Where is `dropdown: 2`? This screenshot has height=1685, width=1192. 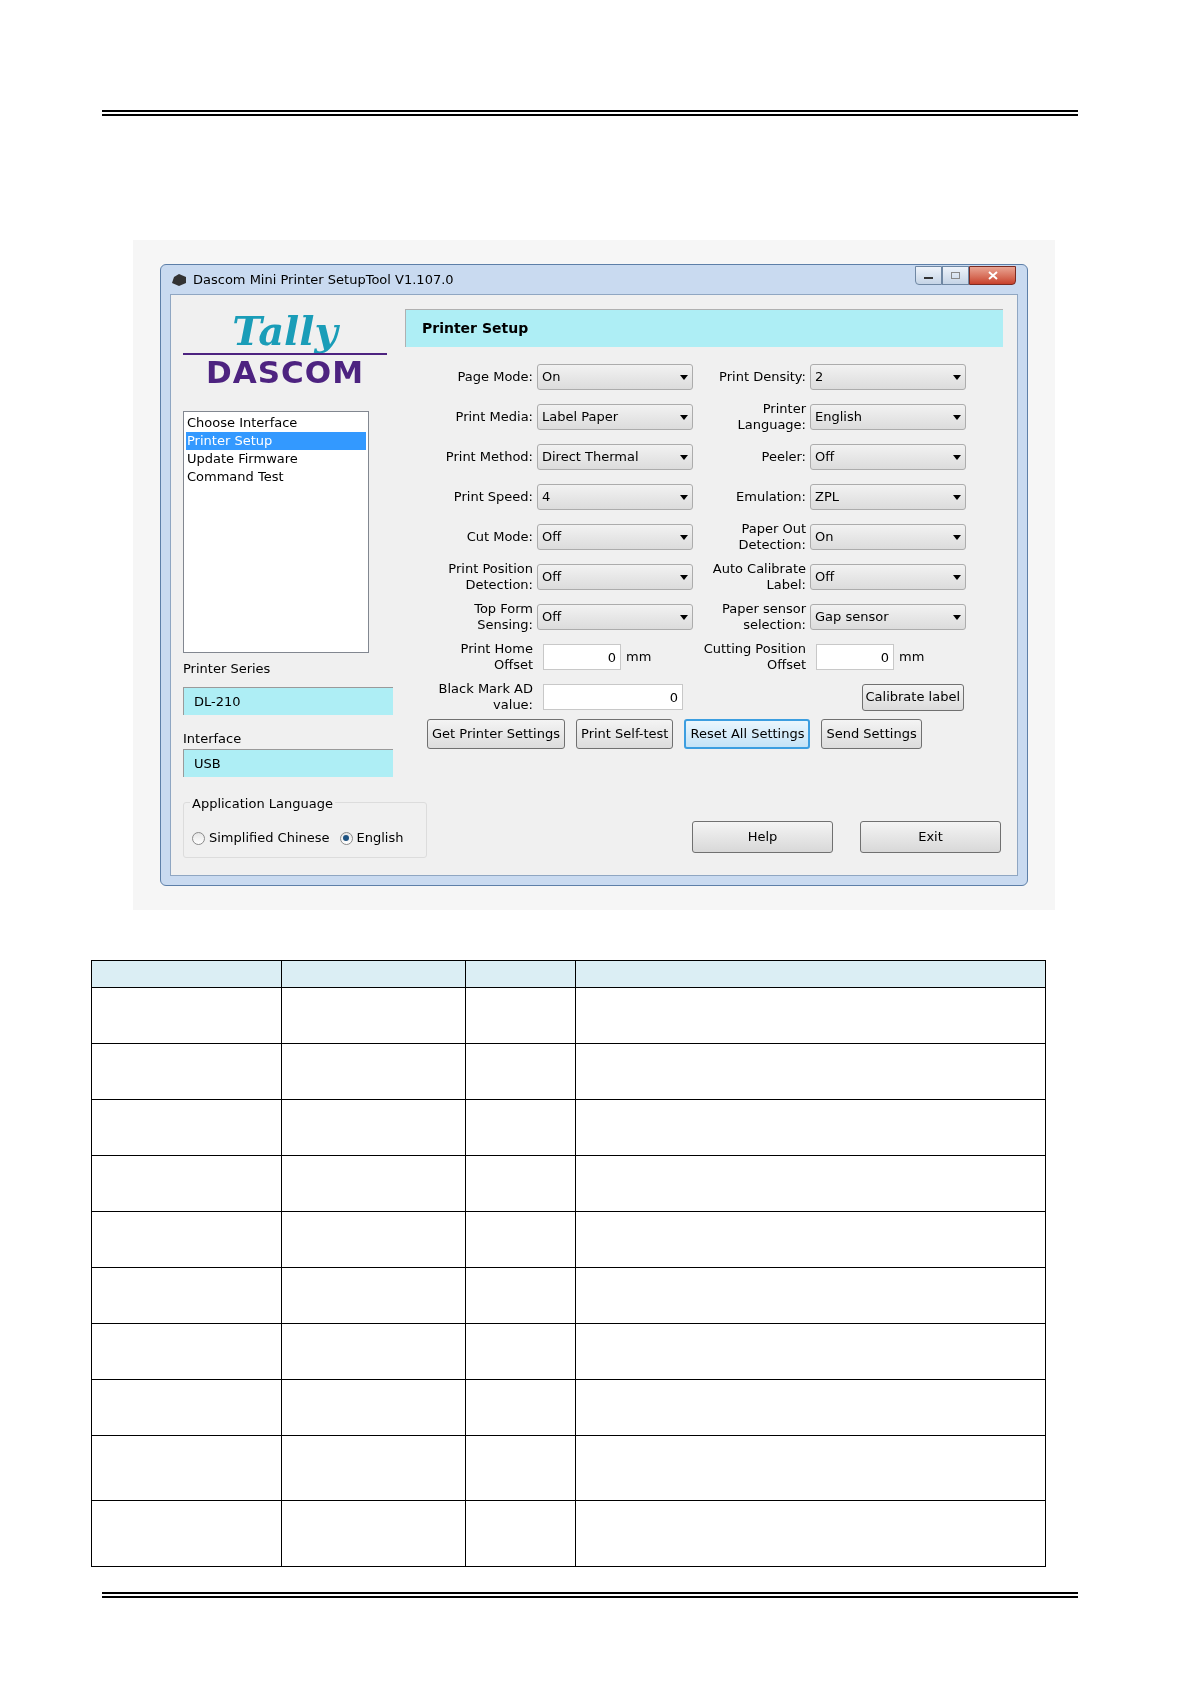
dropdown: 2 is located at coordinates (888, 377).